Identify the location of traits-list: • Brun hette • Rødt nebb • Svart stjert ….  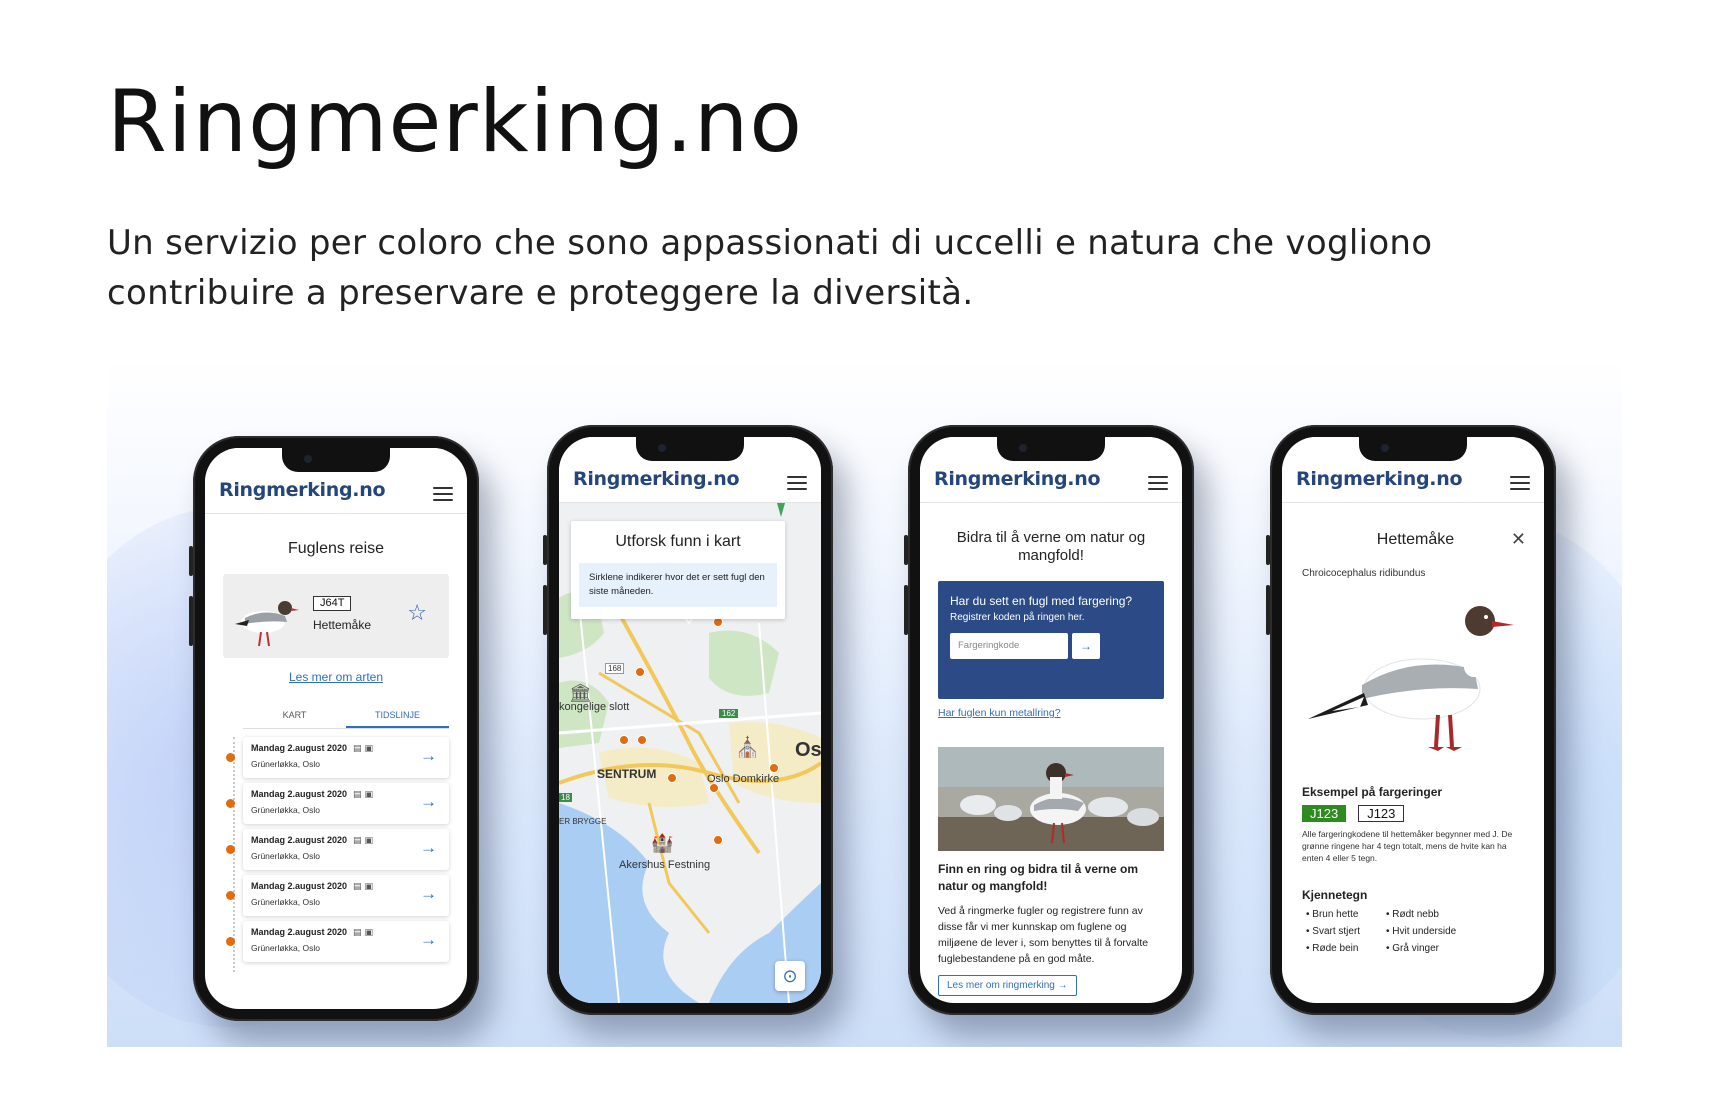
(1413, 931).